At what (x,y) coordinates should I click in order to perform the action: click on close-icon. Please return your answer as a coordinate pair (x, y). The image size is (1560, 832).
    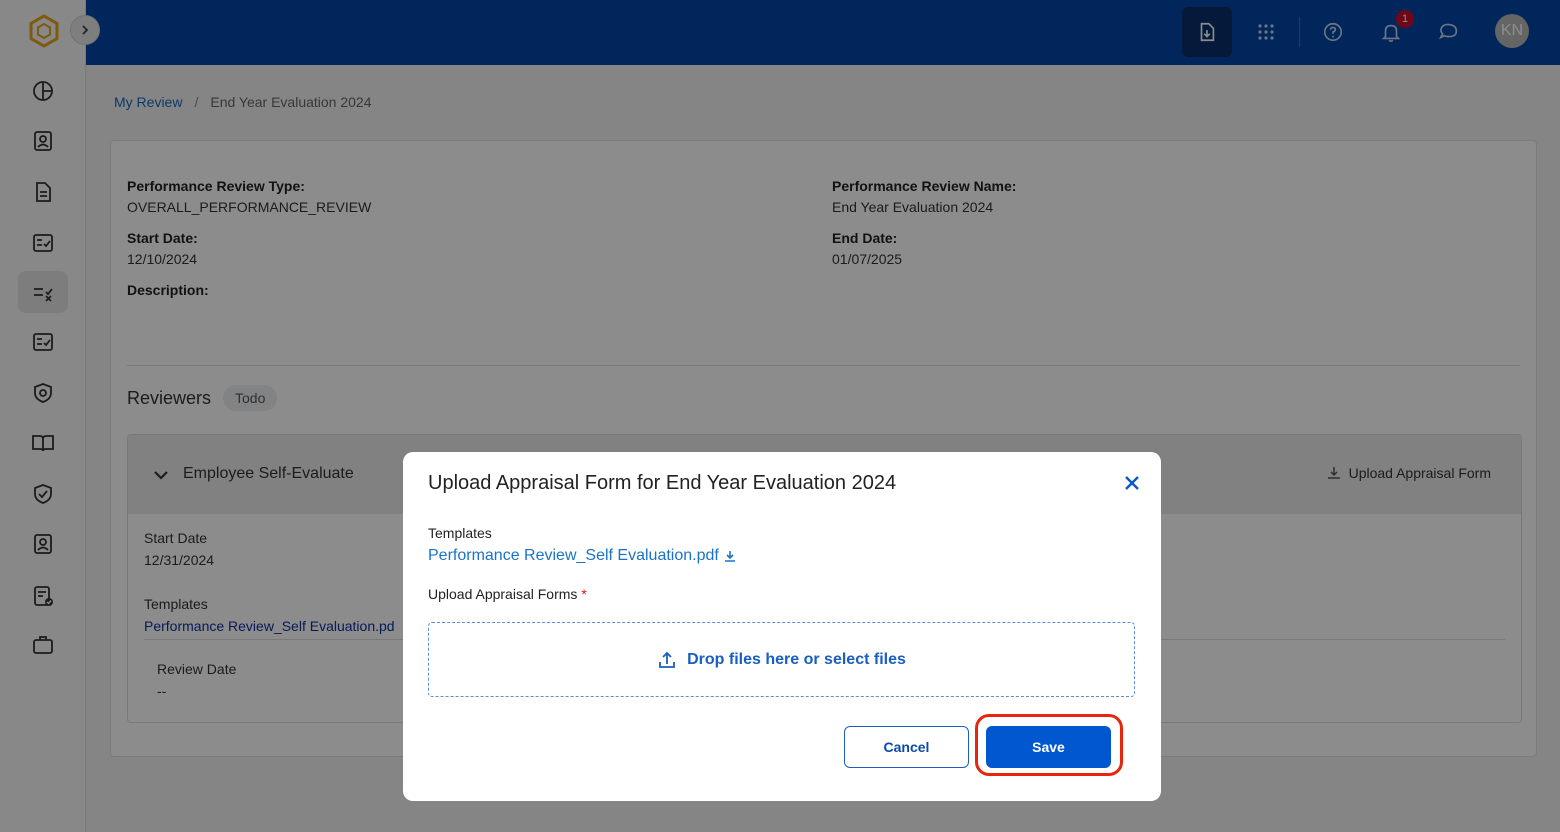
    Looking at the image, I should click on (1132, 483).